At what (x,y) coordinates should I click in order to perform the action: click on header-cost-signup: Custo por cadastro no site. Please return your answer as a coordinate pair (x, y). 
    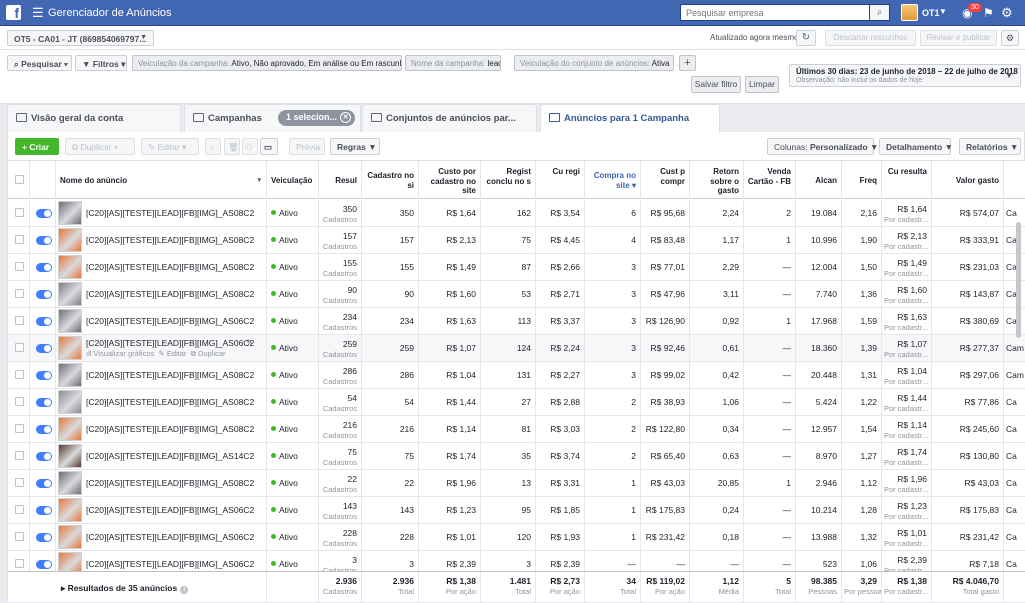
    Looking at the image, I should click on (450, 180).